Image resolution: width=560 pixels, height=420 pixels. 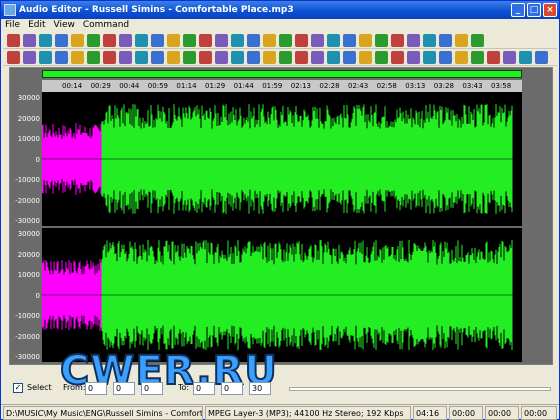 I want to click on to-minutes-input: 0, so click(x=232, y=388).